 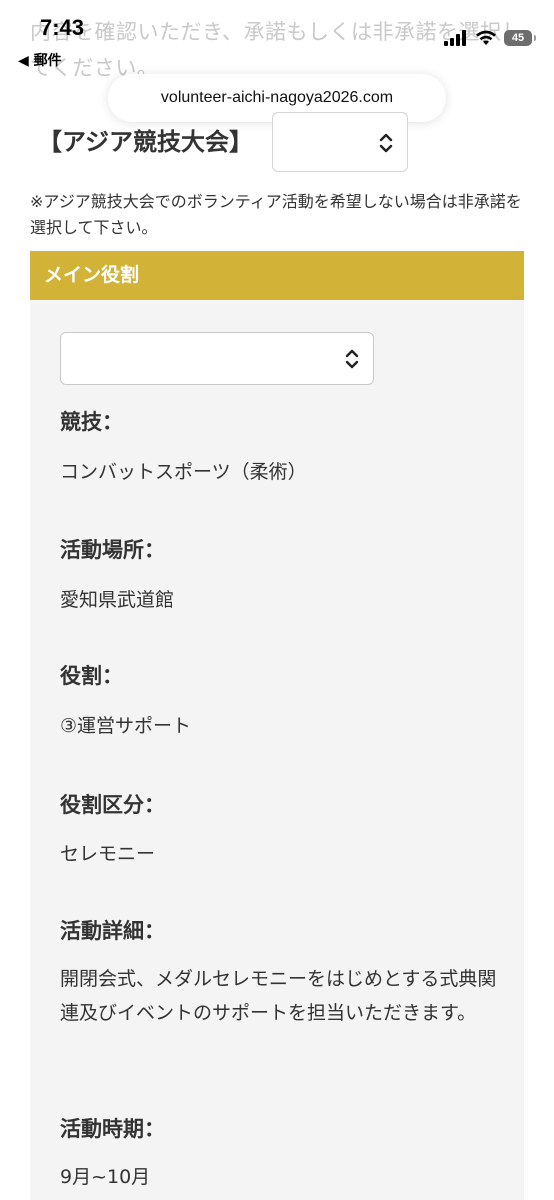 What do you see at coordinates (112, 550) in the screenshot?
I see `venue-label: 活動場所：` at bounding box center [112, 550].